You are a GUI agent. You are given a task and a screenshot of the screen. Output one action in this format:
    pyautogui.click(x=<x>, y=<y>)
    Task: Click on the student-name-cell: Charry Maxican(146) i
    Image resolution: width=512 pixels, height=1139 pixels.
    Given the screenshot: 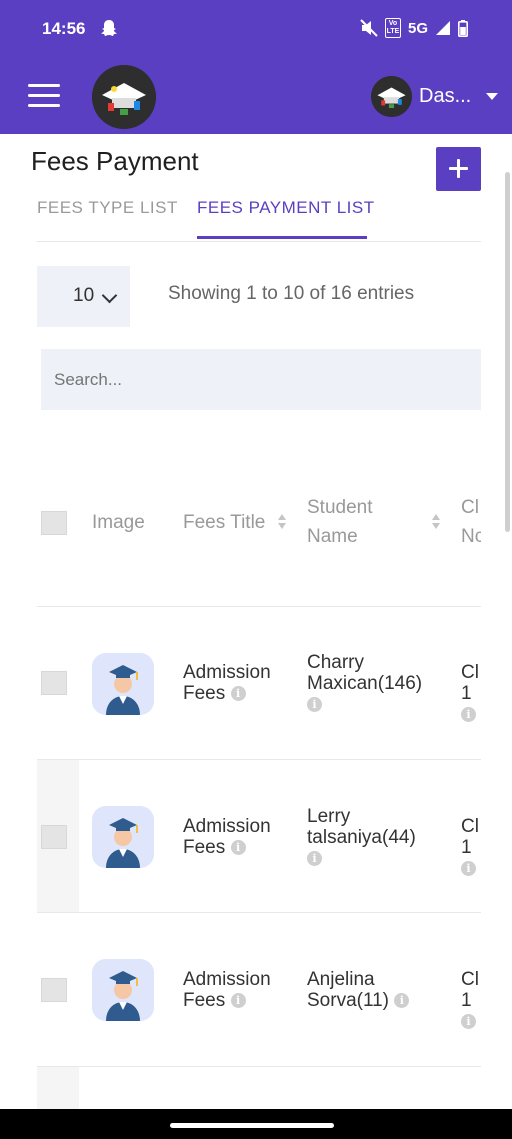 What is the action you would take?
    pyautogui.click(x=364, y=683)
    